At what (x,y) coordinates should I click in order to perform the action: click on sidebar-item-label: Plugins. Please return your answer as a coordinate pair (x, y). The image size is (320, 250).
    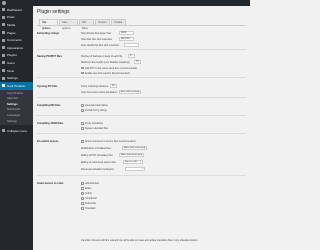
    Looking at the image, I should click on (12, 55).